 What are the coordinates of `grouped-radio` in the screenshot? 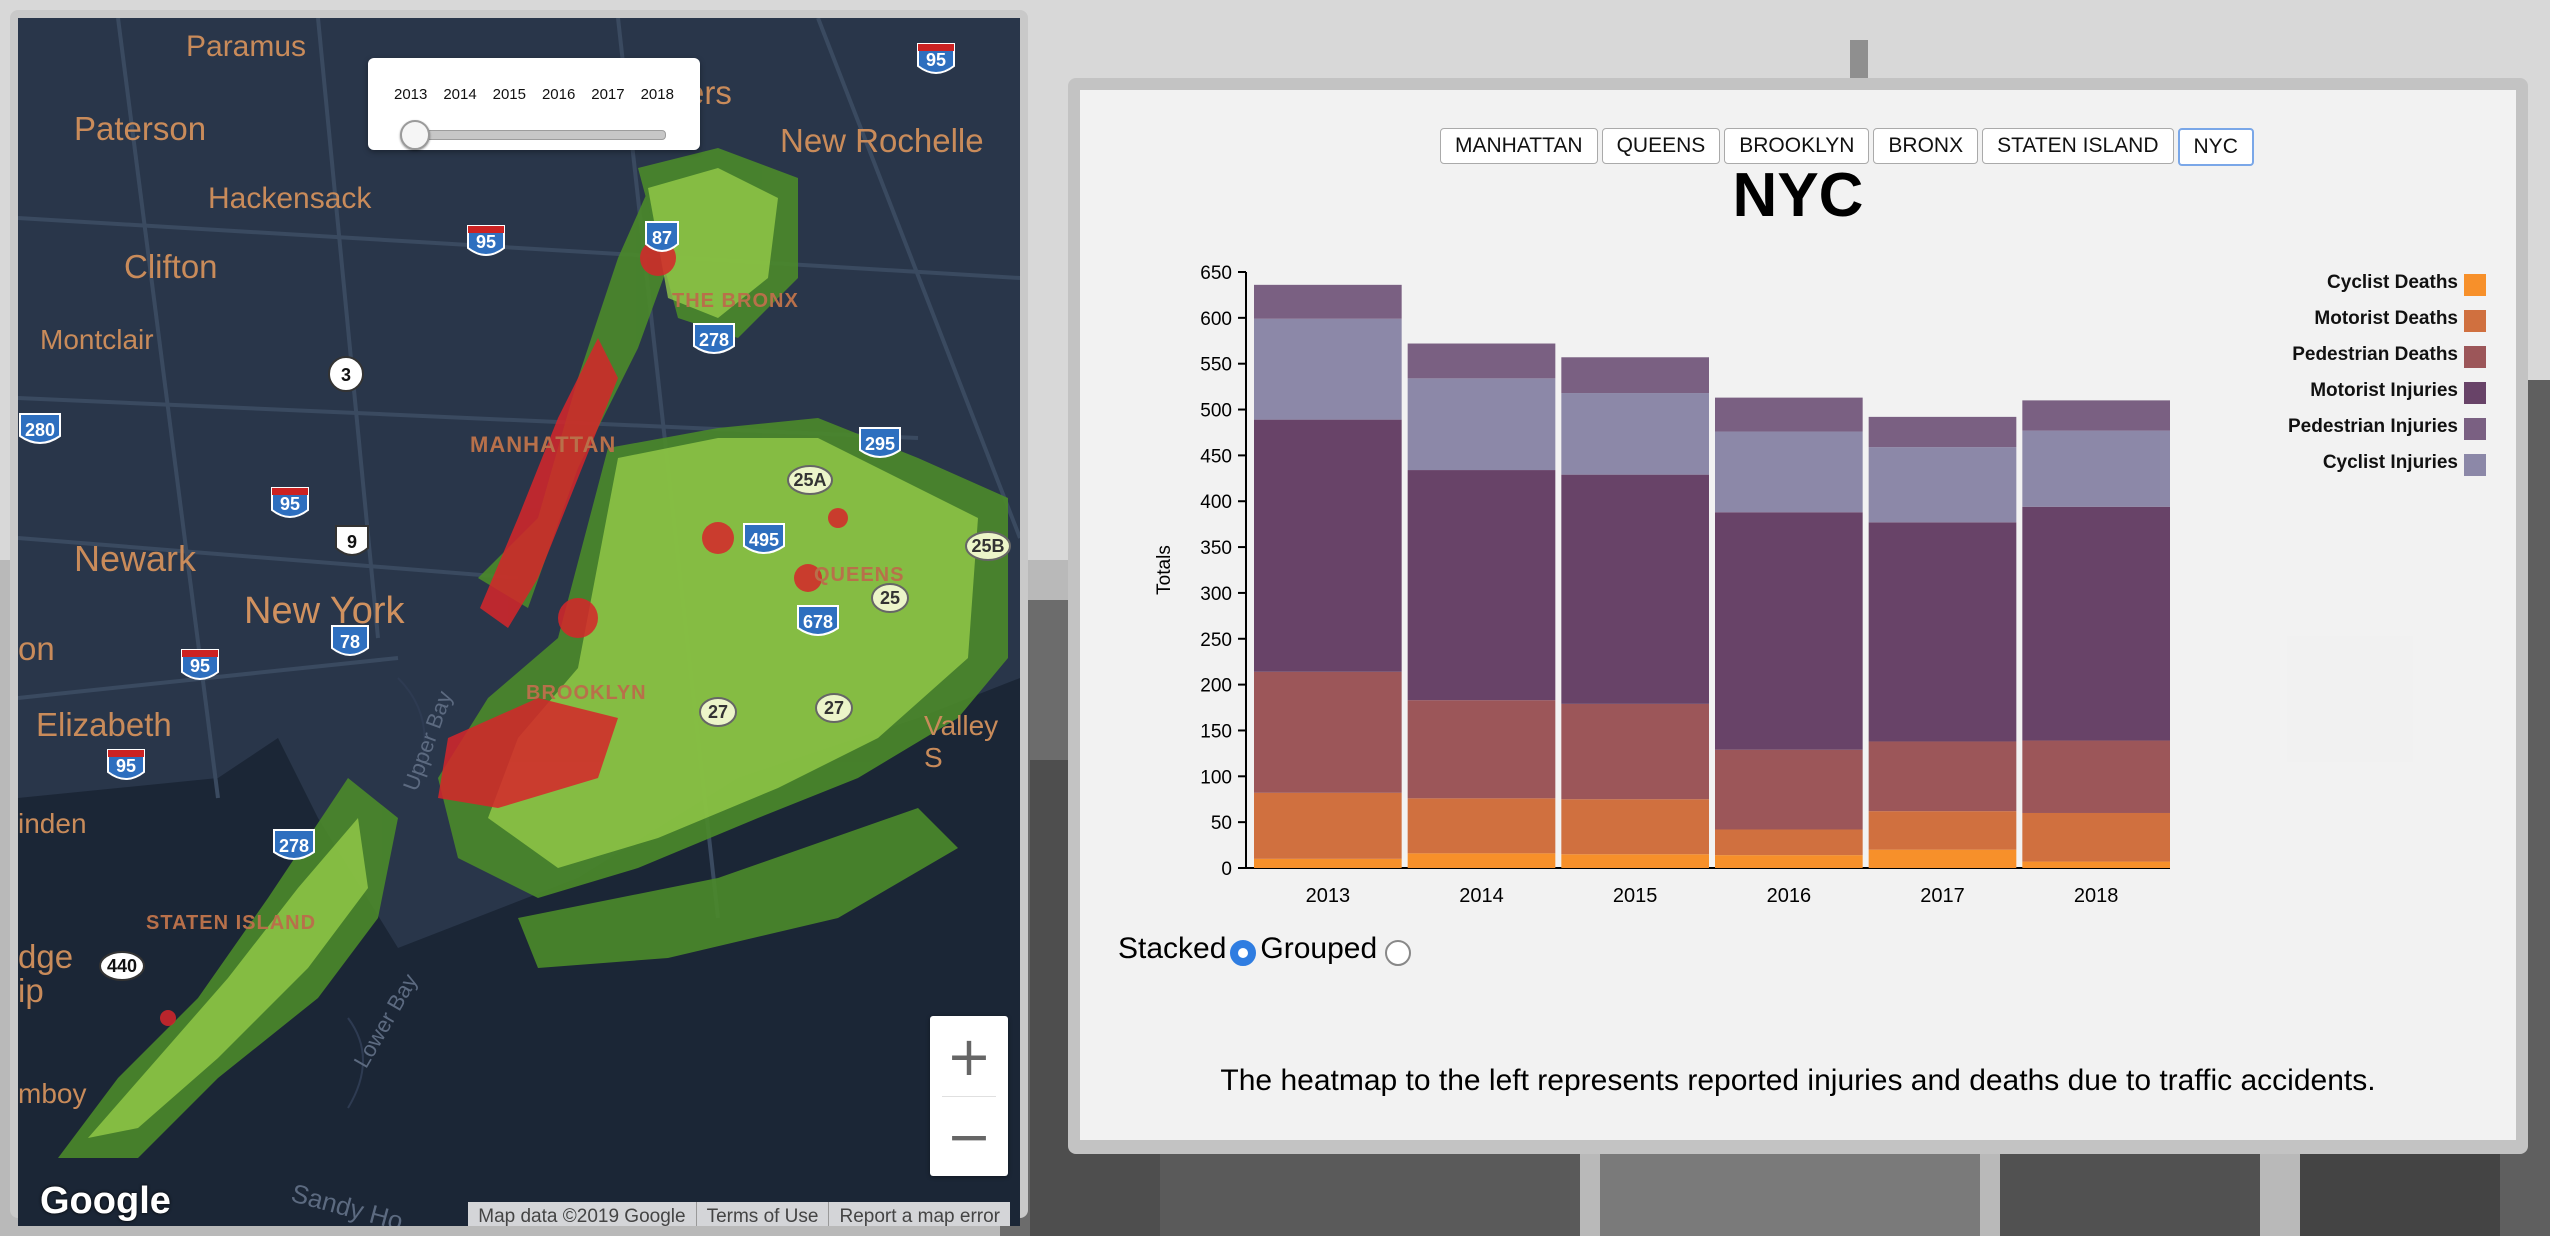 It's located at (1398, 953).